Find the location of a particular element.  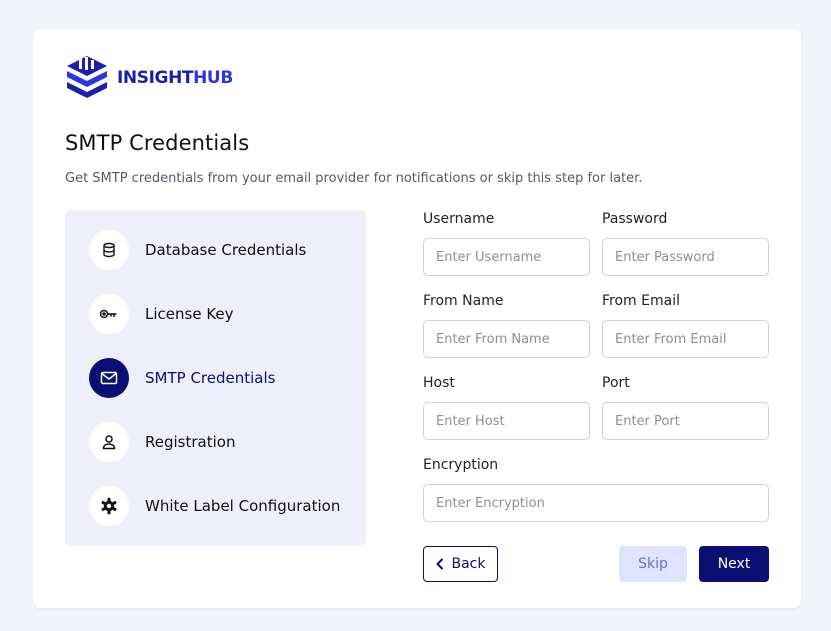

port-input is located at coordinates (685, 421).